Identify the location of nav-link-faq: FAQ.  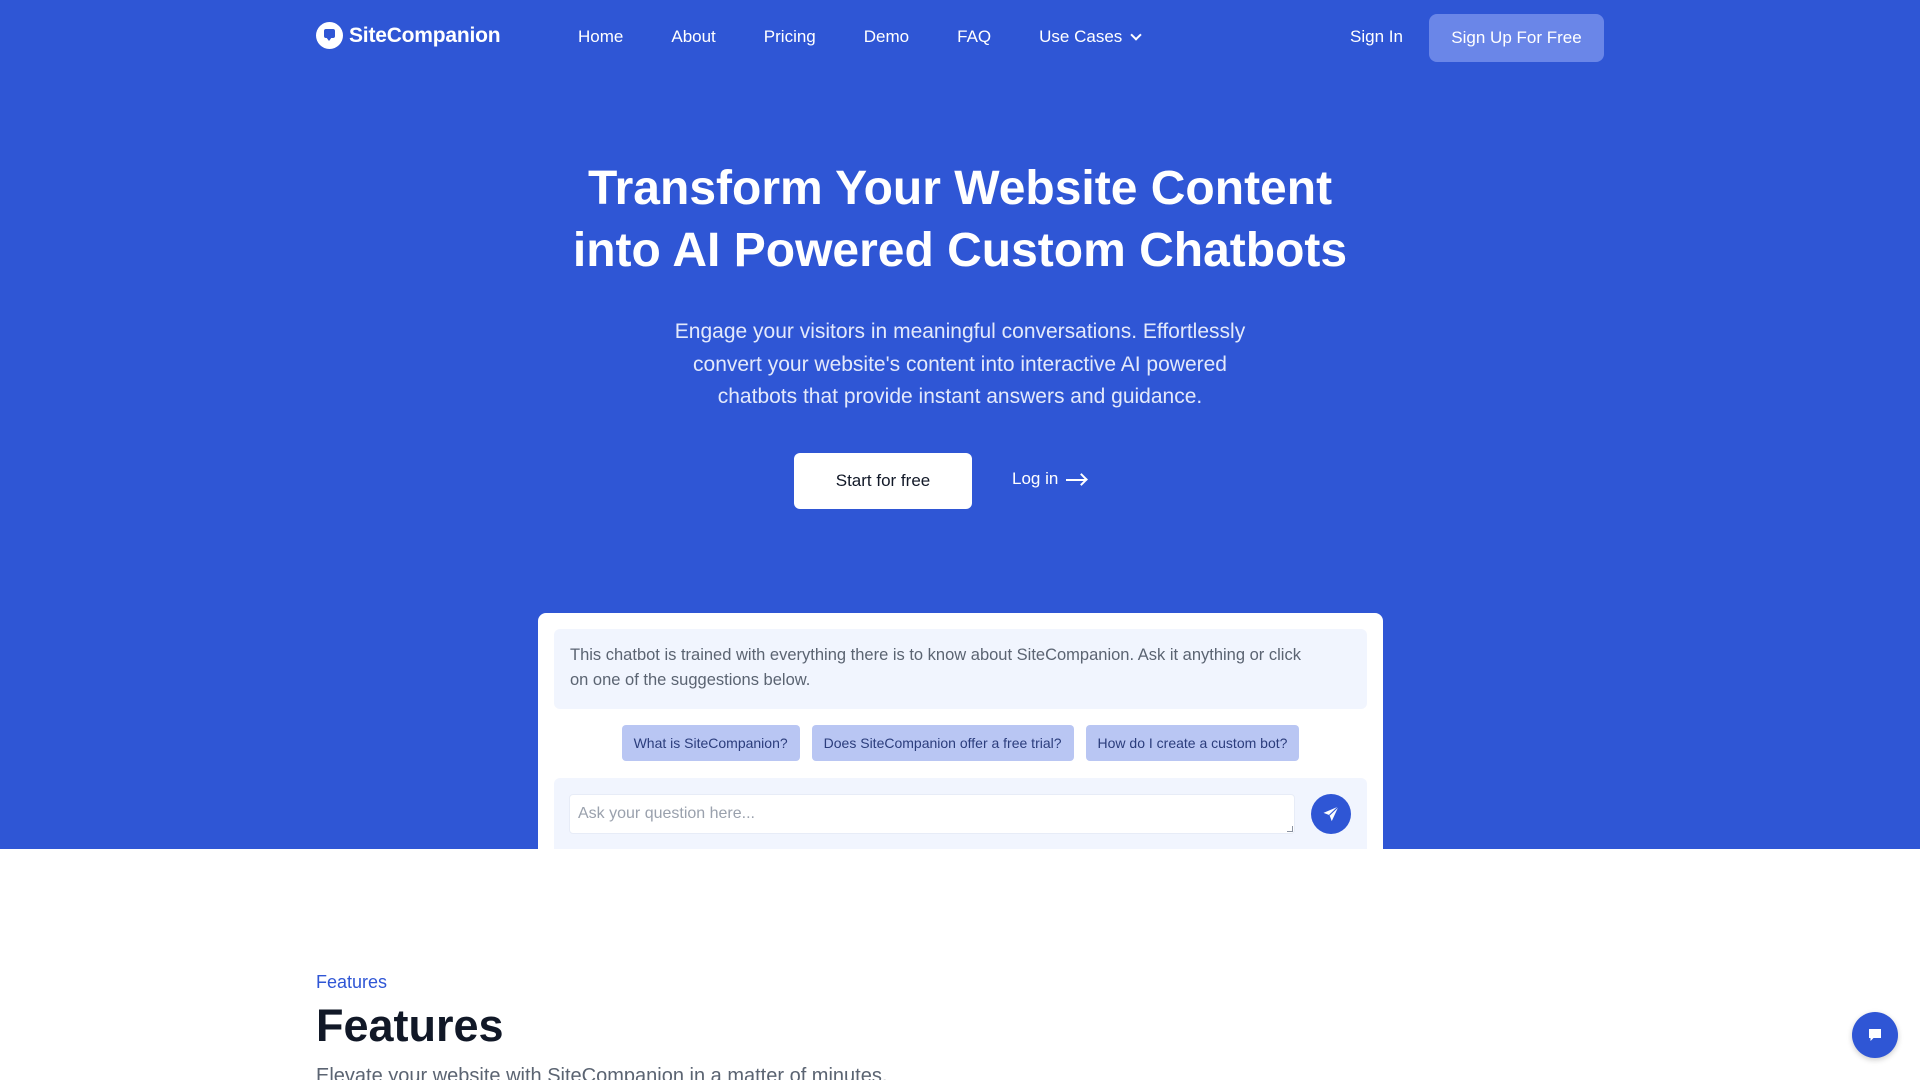
(974, 37).